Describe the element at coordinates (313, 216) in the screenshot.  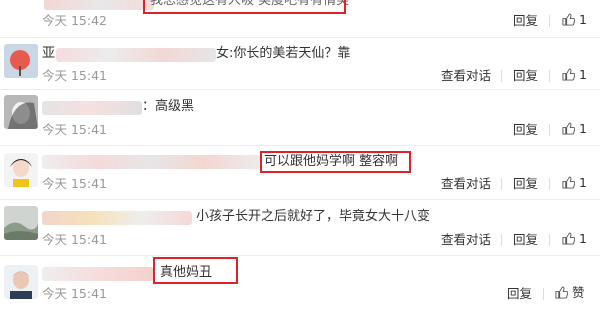
I see `comment-text: 小孩子长开之后就好了，毕竟女大十八变` at that location.